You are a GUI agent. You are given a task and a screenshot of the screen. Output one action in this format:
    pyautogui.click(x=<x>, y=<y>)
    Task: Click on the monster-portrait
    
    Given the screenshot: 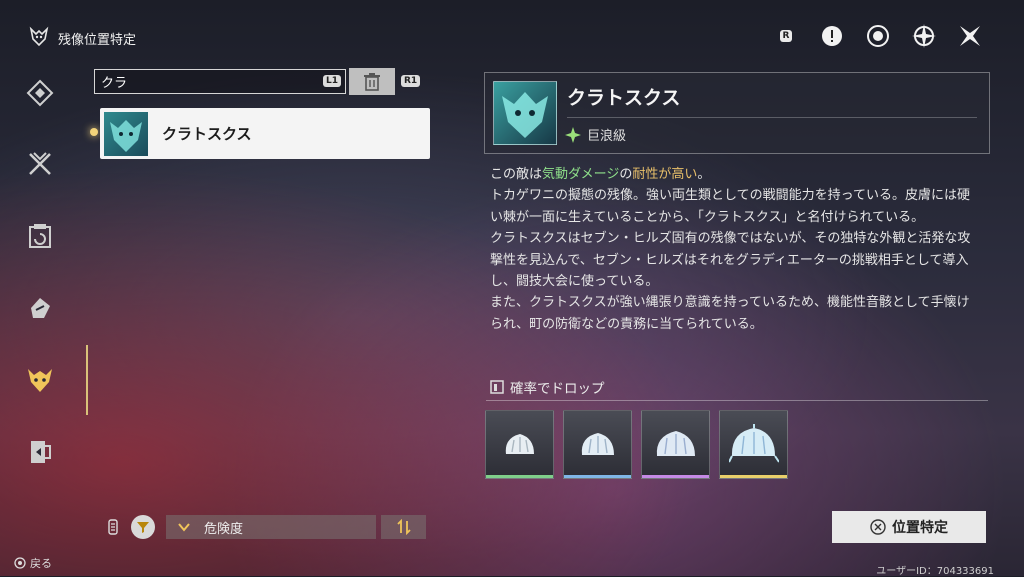 What is the action you would take?
    pyautogui.click(x=525, y=113)
    